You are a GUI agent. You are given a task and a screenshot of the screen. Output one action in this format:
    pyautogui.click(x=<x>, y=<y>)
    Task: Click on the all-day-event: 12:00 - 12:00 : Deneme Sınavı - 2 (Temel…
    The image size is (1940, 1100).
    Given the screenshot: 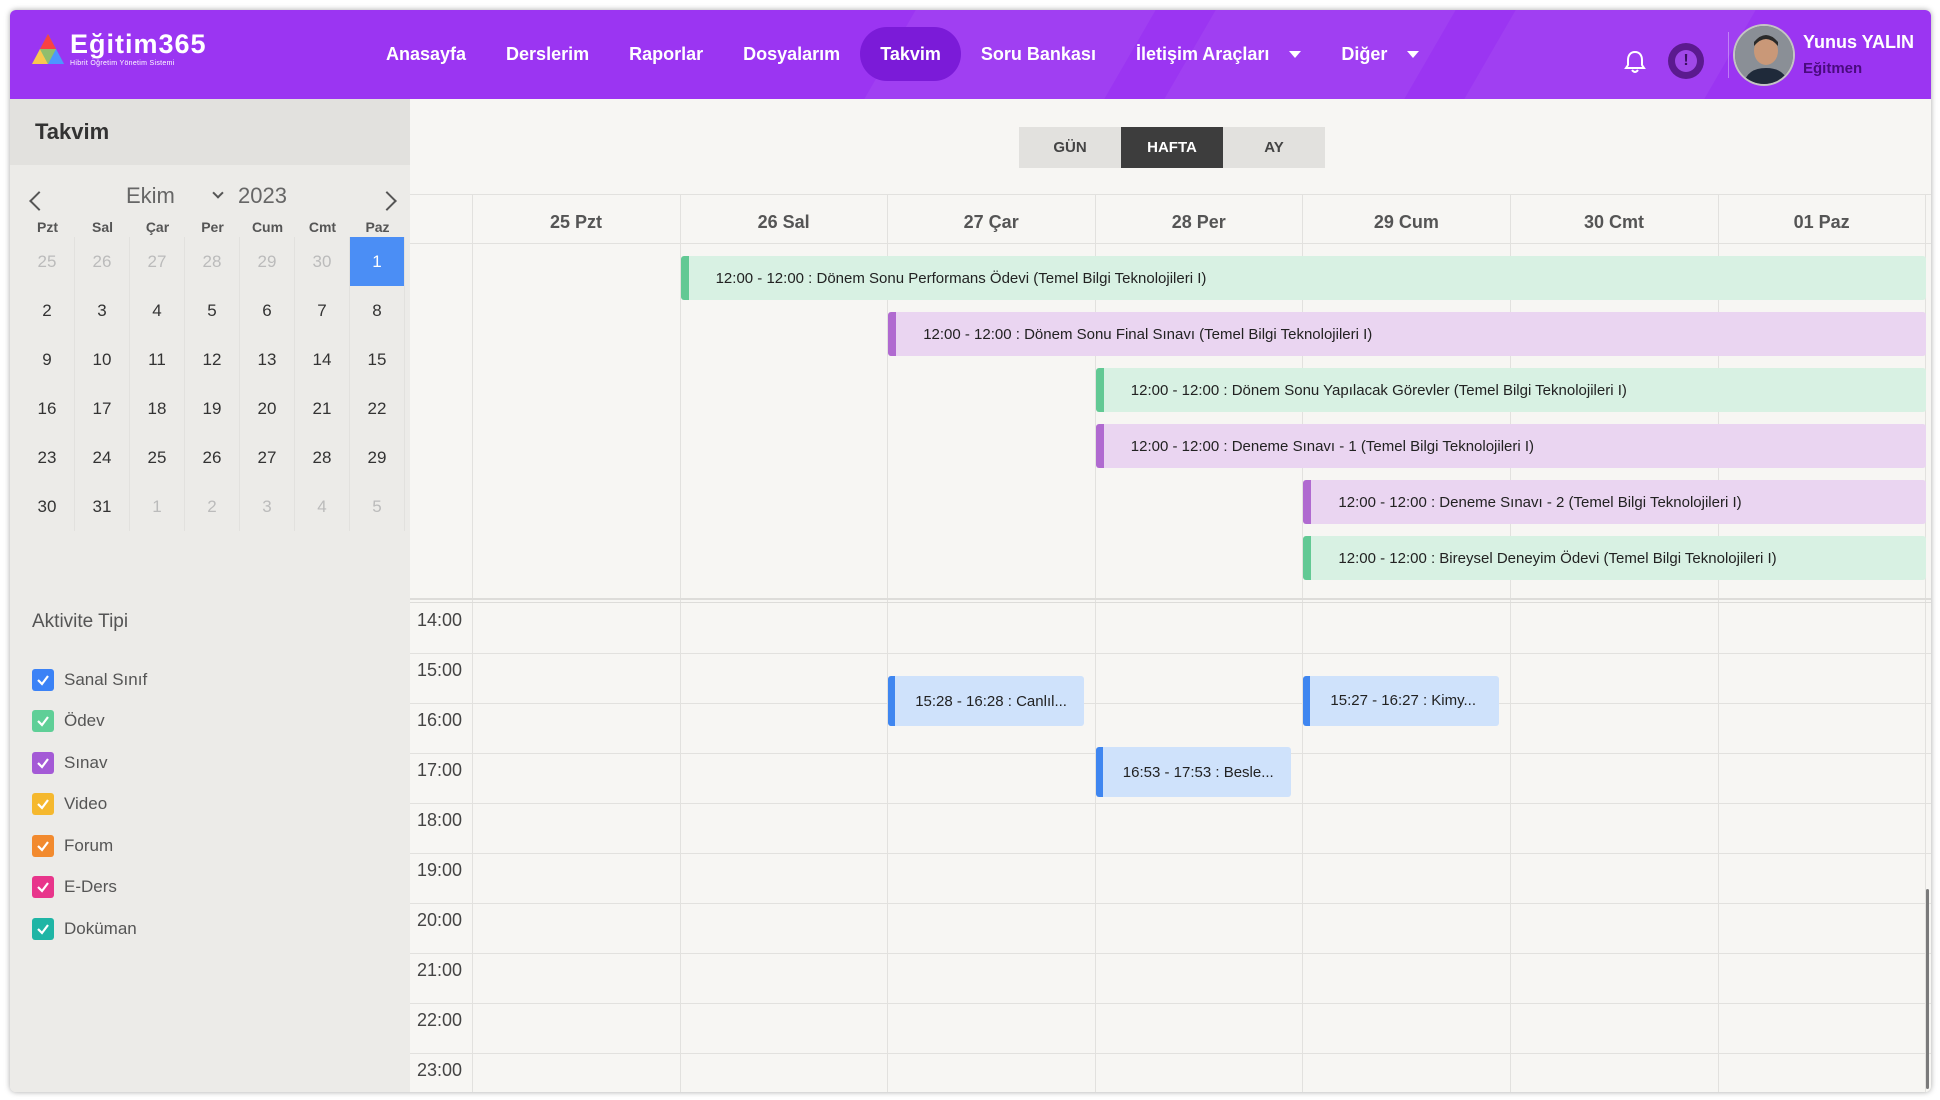 What is the action you would take?
    pyautogui.click(x=1614, y=502)
    